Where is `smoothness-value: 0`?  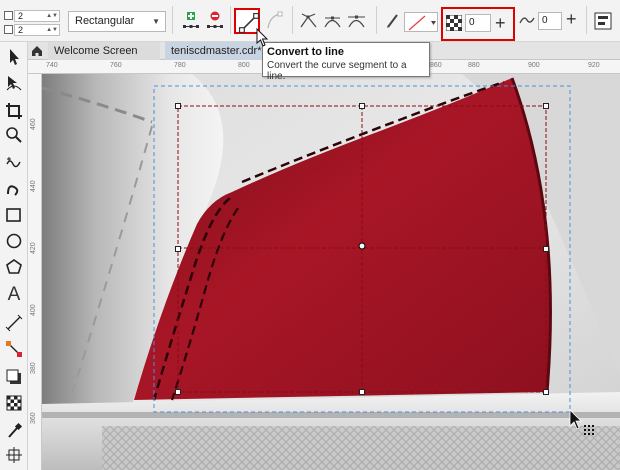
smoothness-value: 0 is located at coordinates (545, 20).